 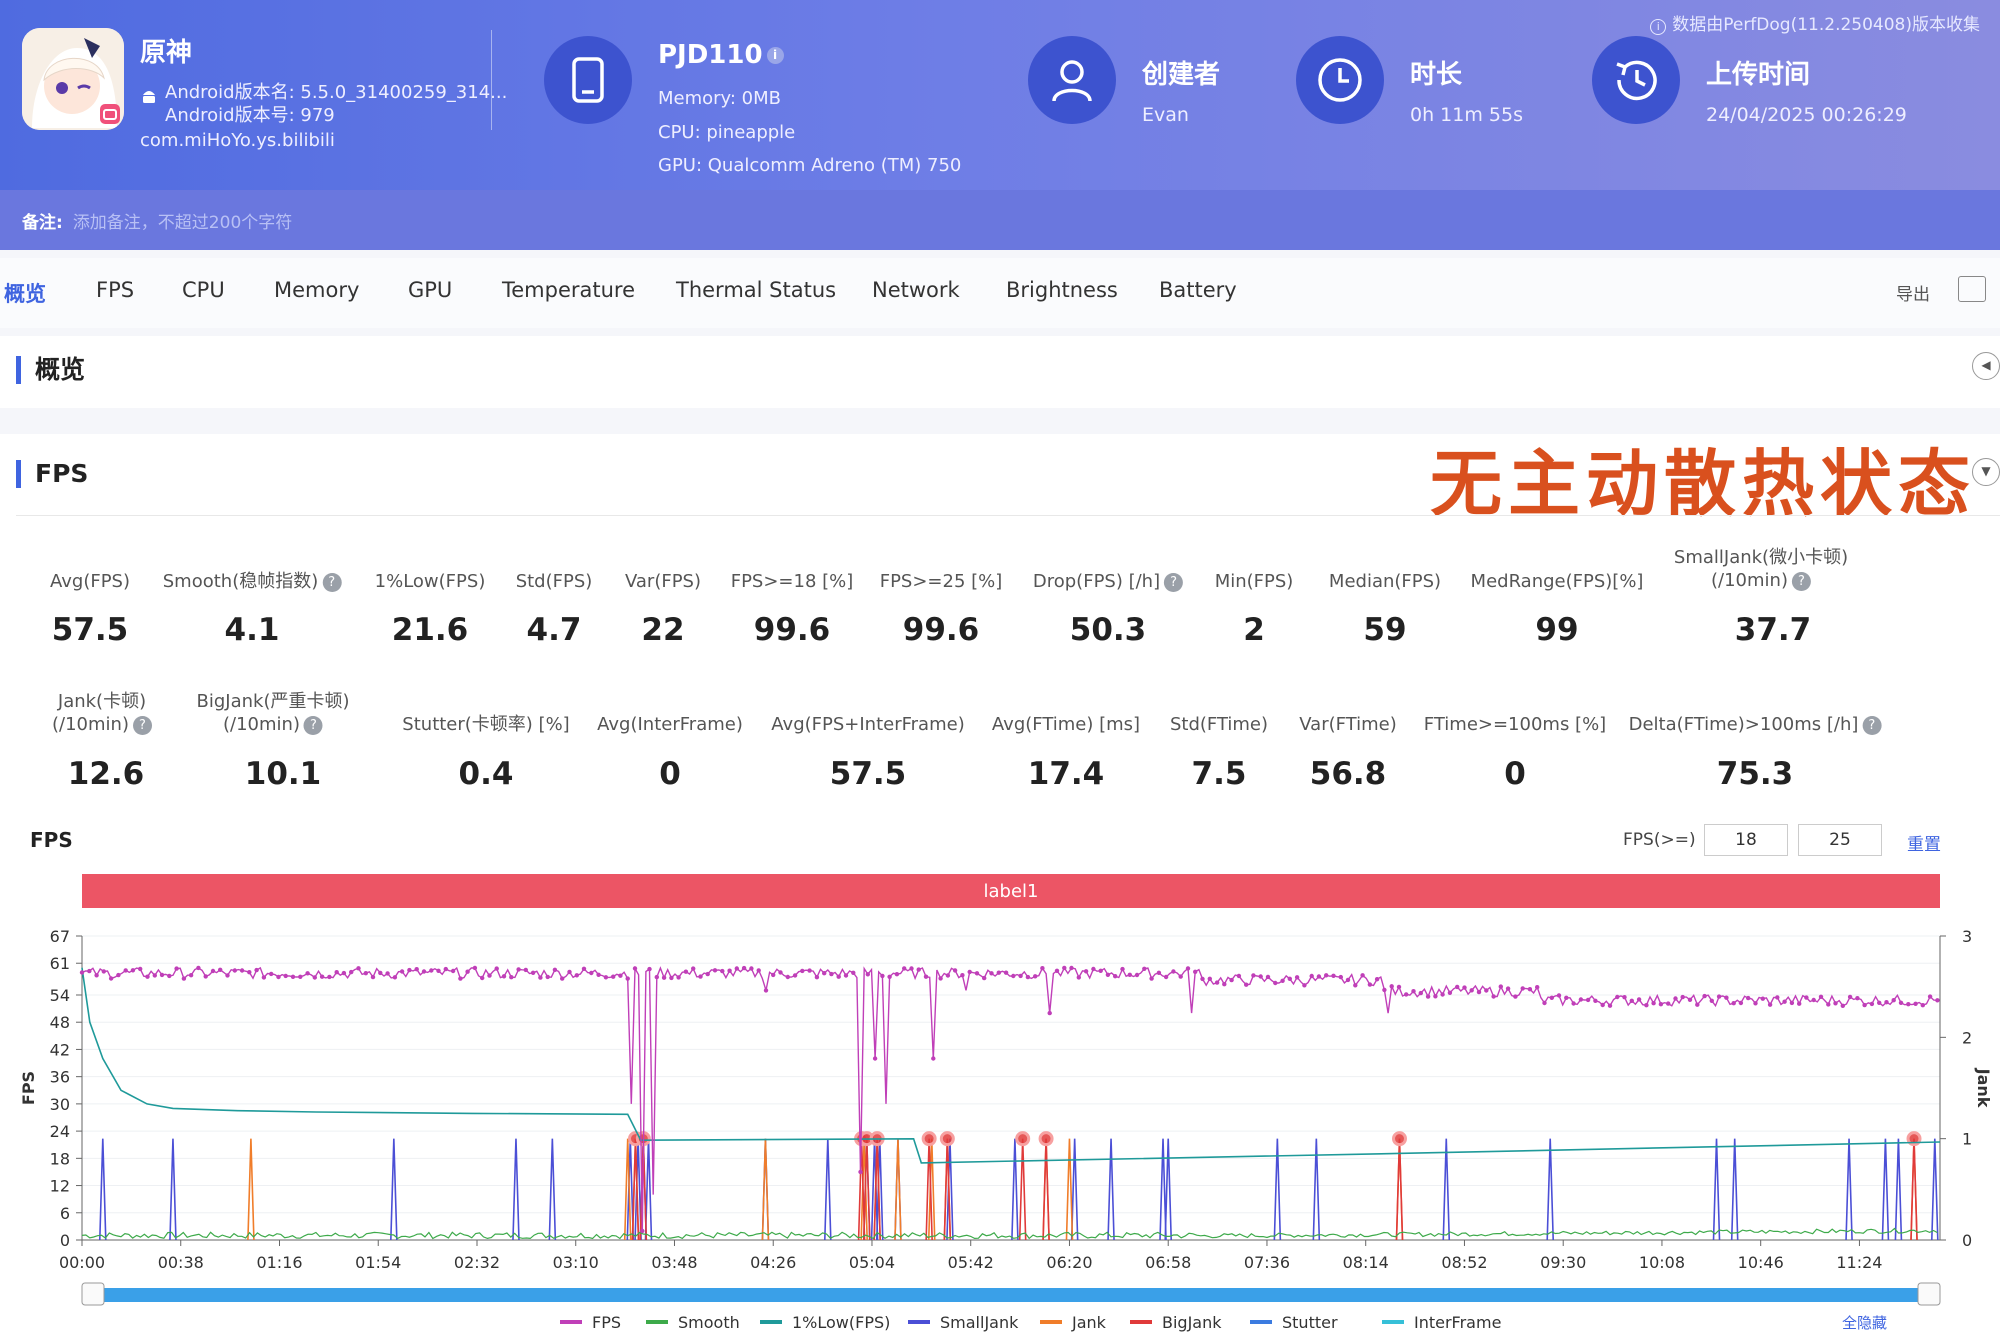 I want to click on metric-label: Drop(FPS) [/h]?, so click(x=1108, y=581).